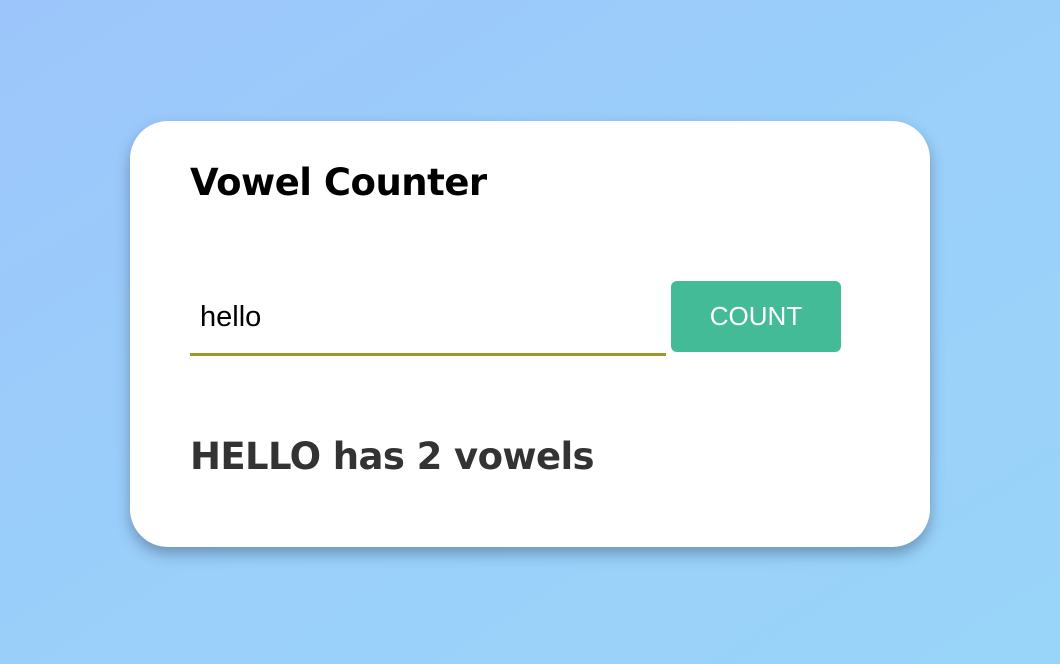 Image resolution: width=1060 pixels, height=664 pixels. I want to click on input-row: COUNT, so click(515, 319).